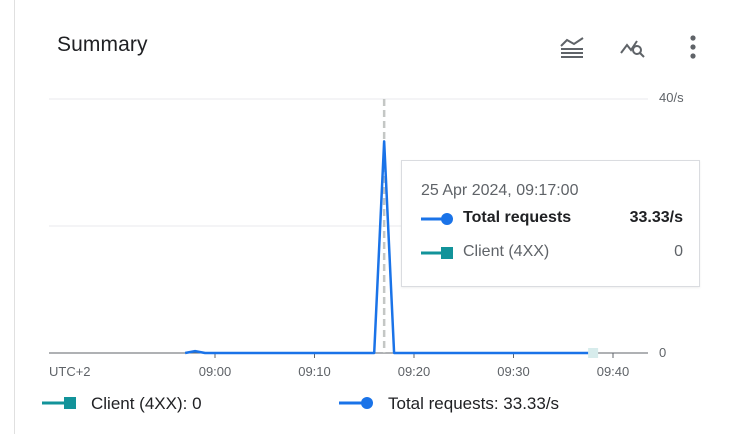 The width and height of the screenshot is (731, 434). I want to click on x-tick-label: 09:00, so click(215, 371).